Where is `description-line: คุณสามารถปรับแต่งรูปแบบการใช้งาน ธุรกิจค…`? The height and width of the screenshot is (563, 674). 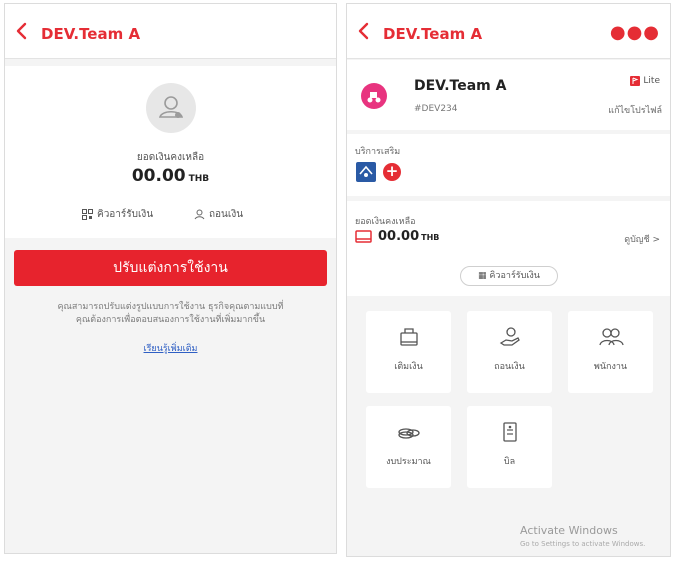
description-line: คุณสามารถปรับแต่งรูปแบบการใช้งาน ธุรกิจค… is located at coordinates (170, 307).